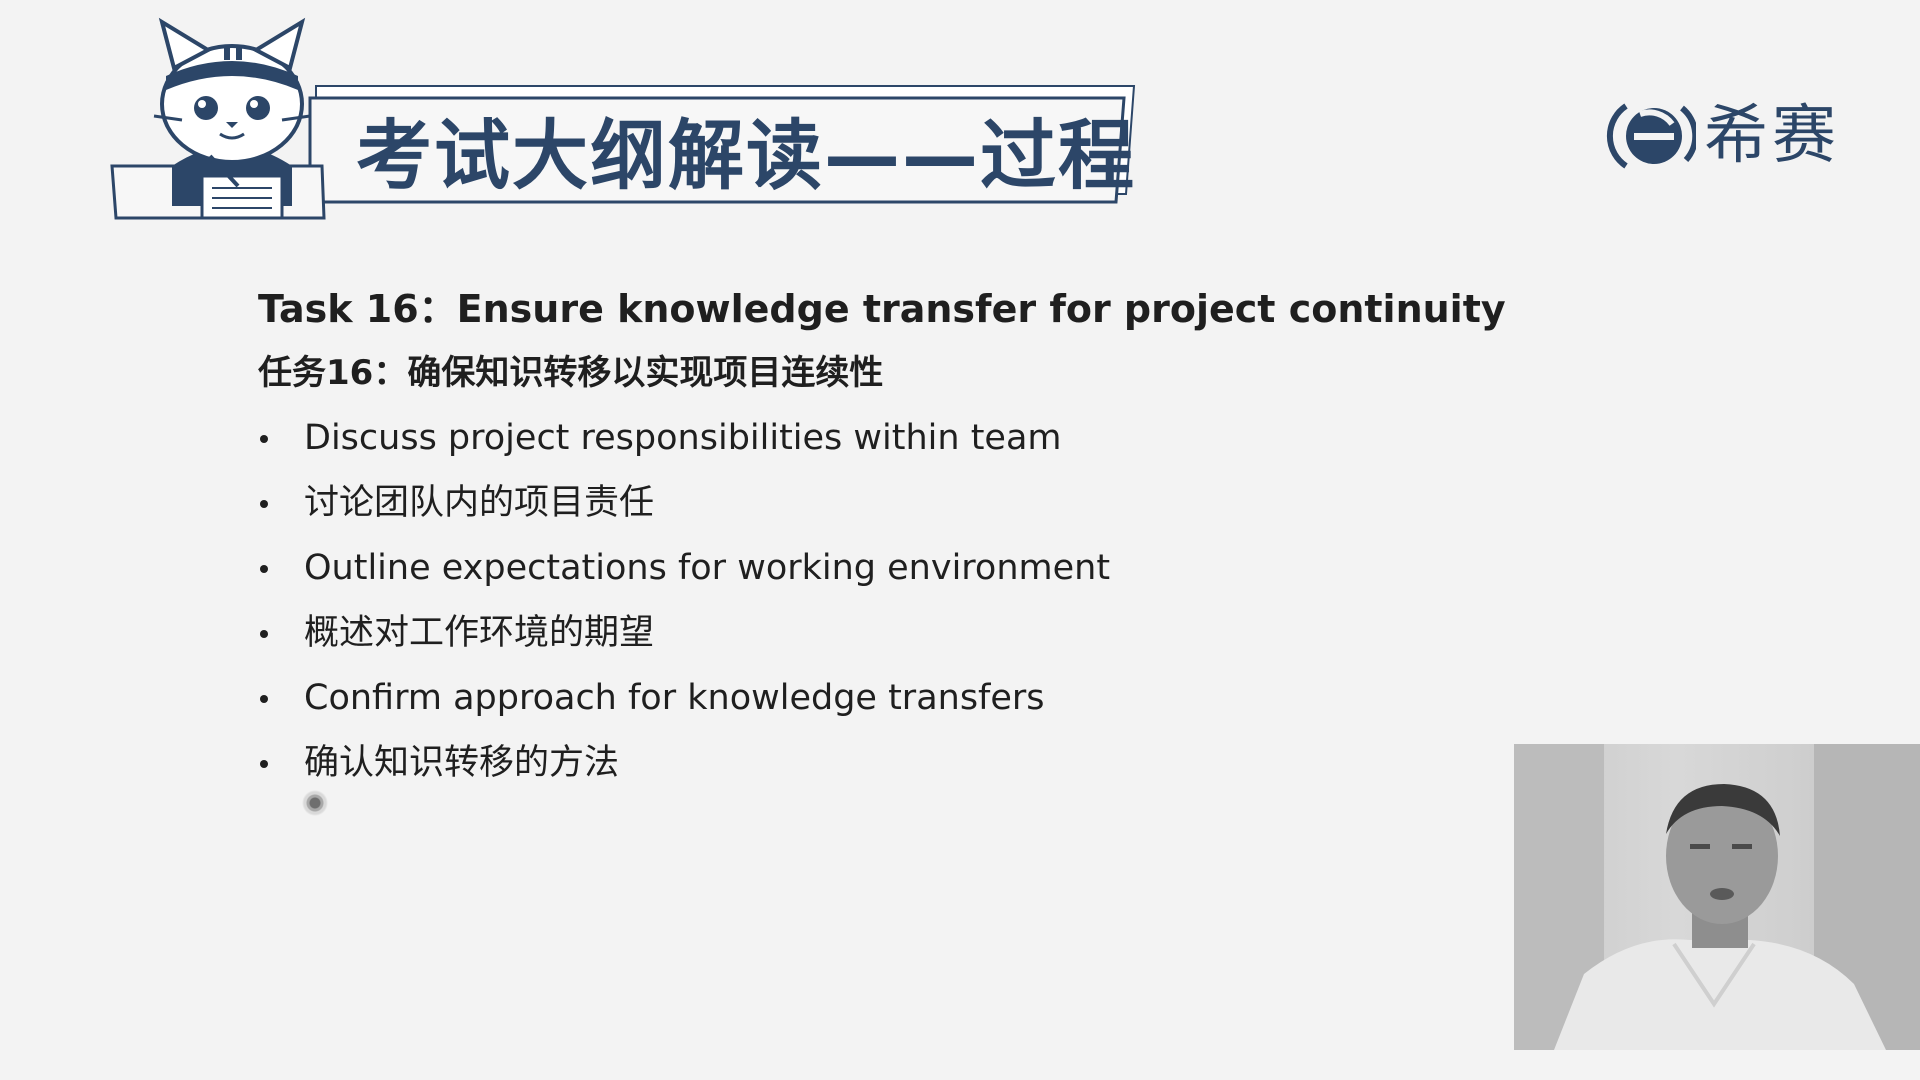  Describe the element at coordinates (674, 698) in the screenshot. I see `bullet-text: Confirm approach for knowledge transfers` at that location.